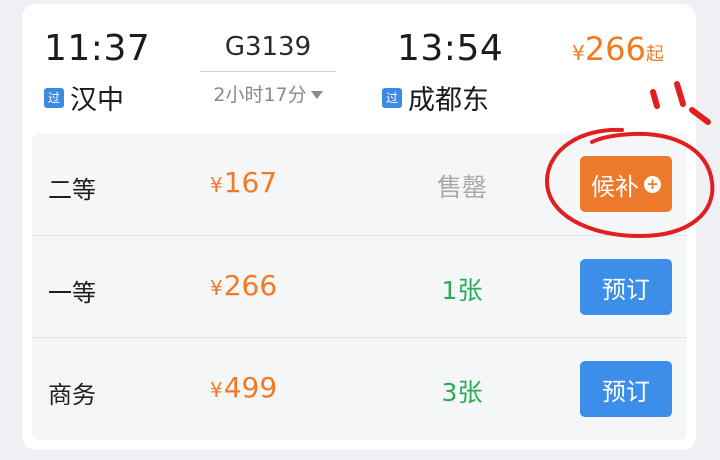 Image resolution: width=720 pixels, height=460 pixels. I want to click on seat-class-name: 商务, so click(72, 395).